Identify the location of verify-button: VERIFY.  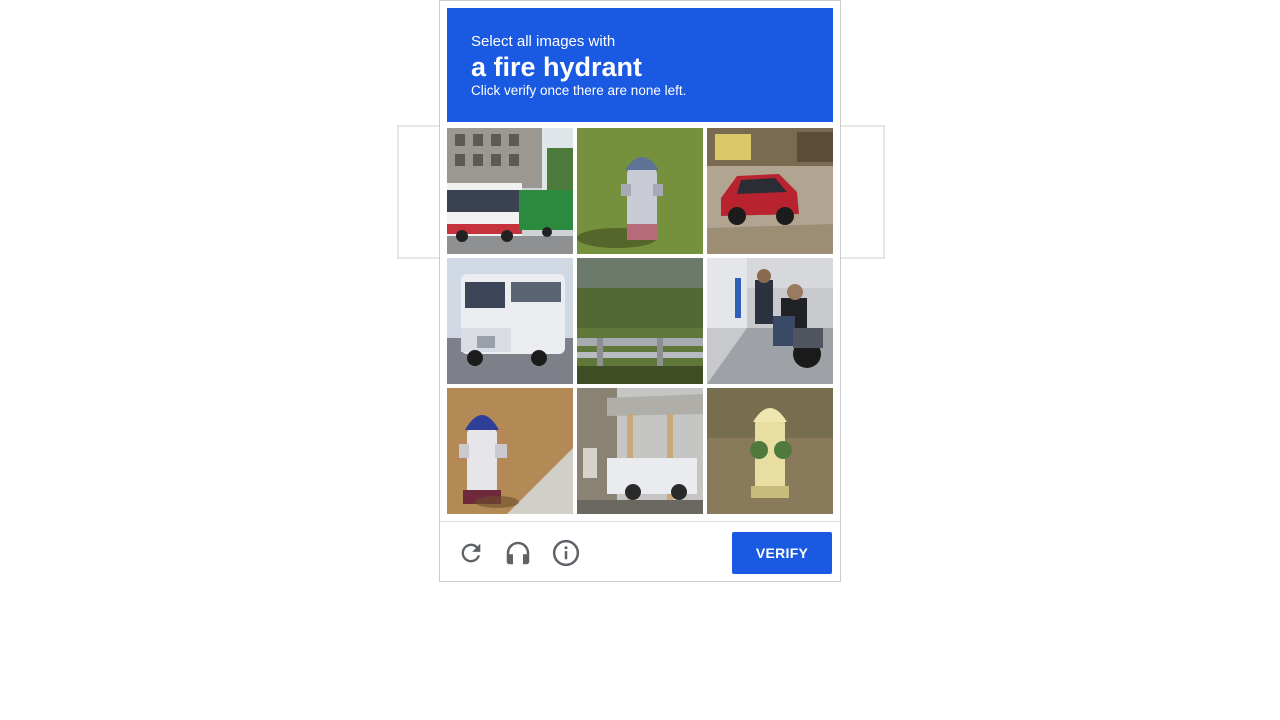
(782, 553).